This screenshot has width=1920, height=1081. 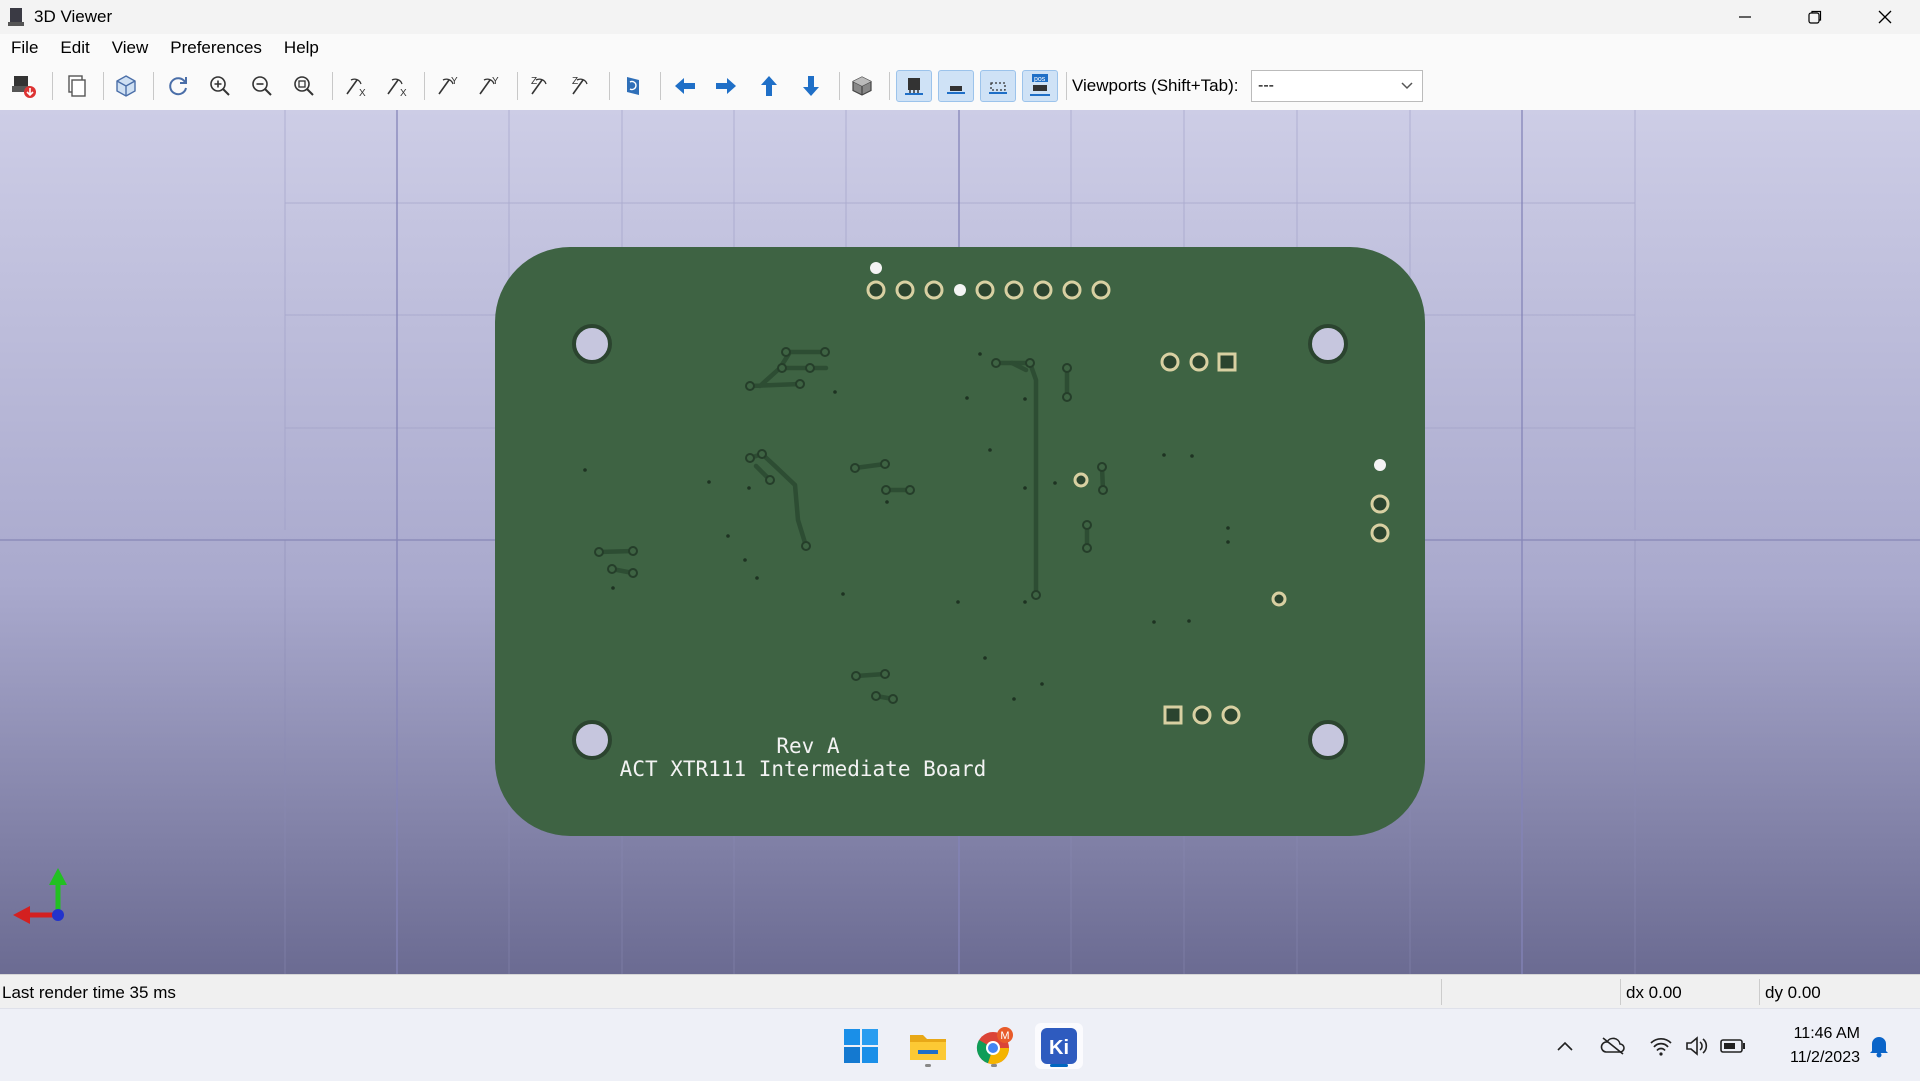 I want to click on rotate-y-icon: Y, so click(x=489, y=85).